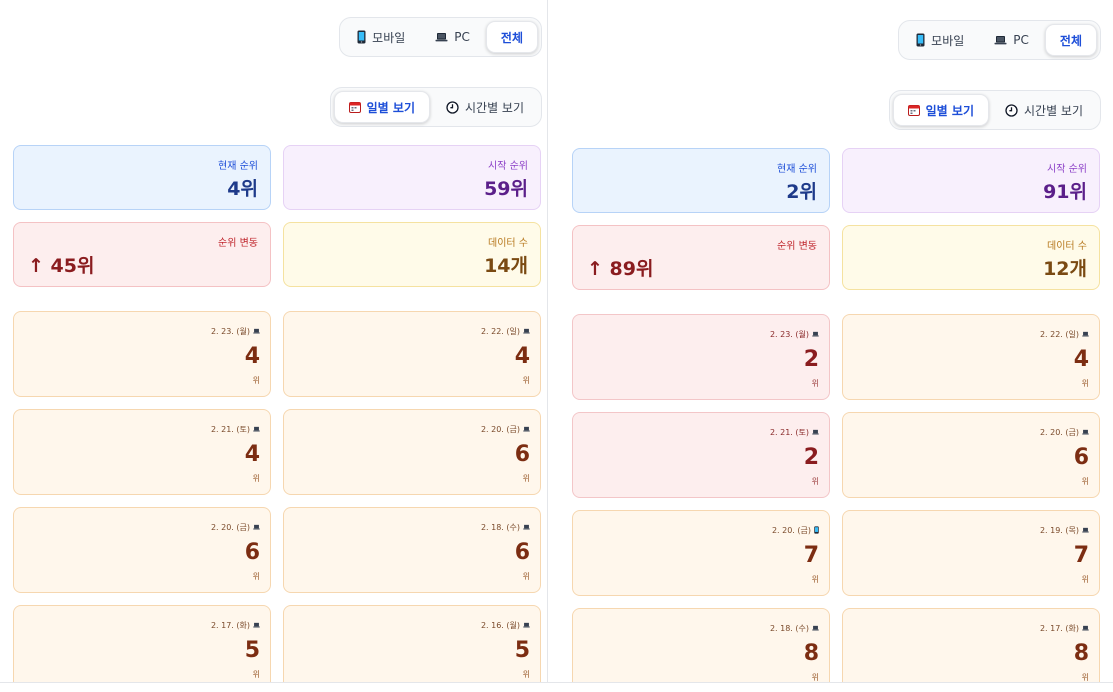 The width and height of the screenshot is (1113, 692). Describe the element at coordinates (701, 357) in the screenshot. I see `daily-rank-card: 2. 23. (월) 2 위` at that location.